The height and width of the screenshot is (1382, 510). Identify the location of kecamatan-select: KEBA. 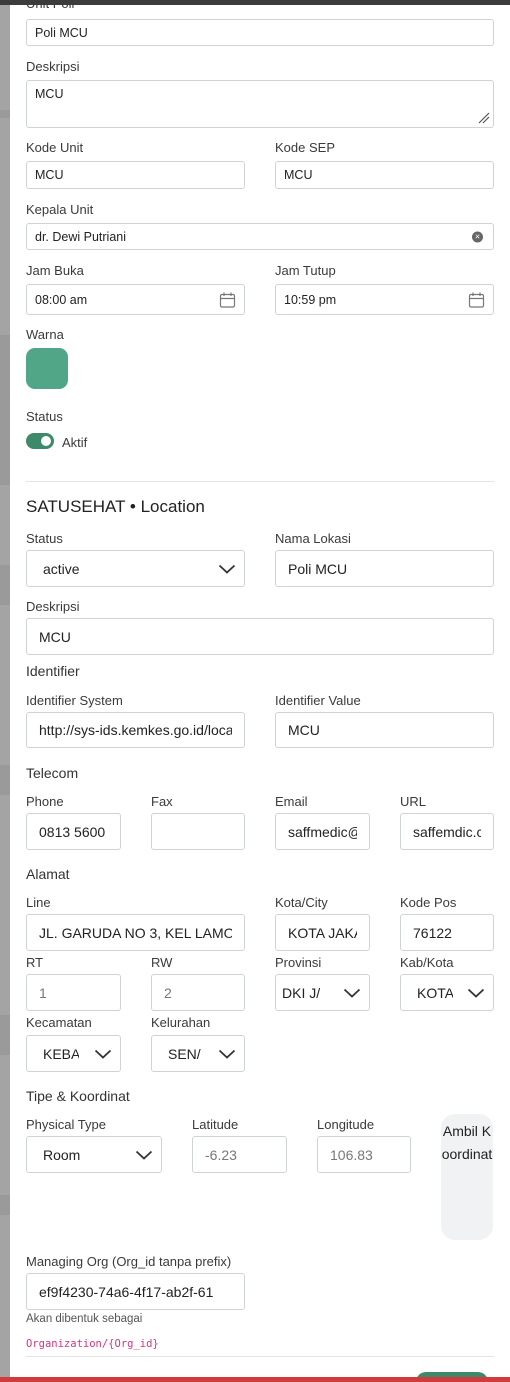
(73, 1053).